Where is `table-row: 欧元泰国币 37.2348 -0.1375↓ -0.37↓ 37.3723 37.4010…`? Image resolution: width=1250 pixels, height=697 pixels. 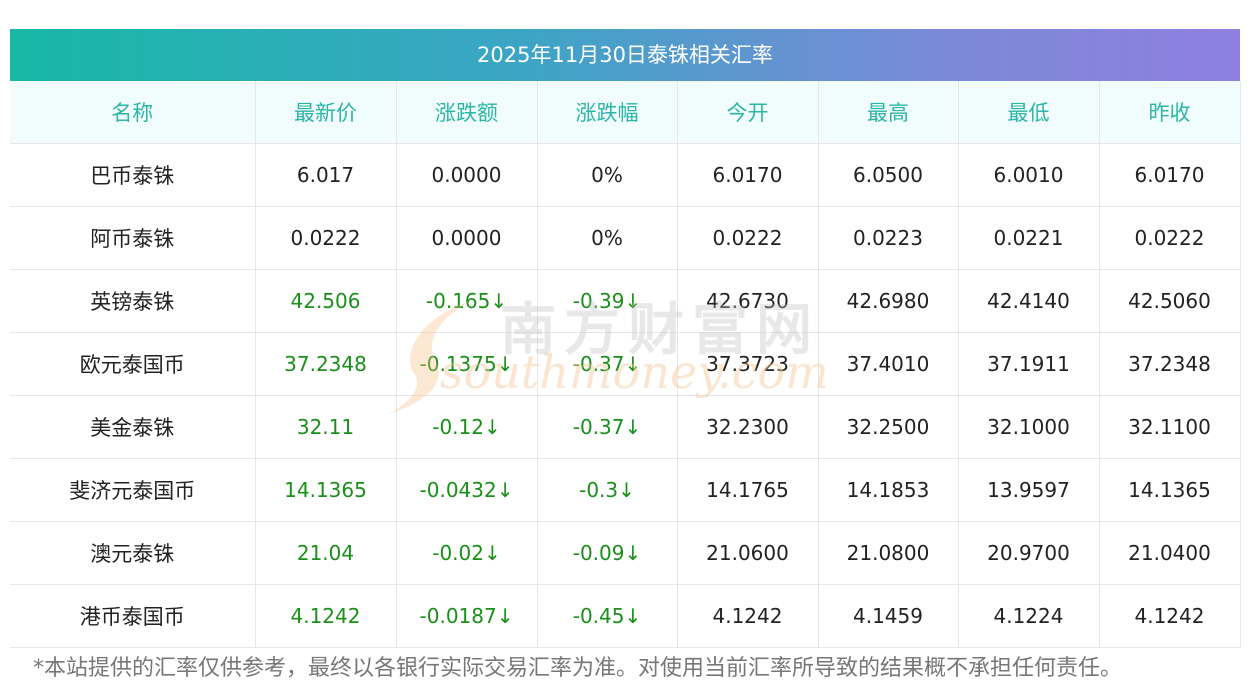
table-row: 欧元泰国币 37.2348 -0.1375↓ -0.37↓ 37.3723 37.4010… is located at coordinates (625, 364).